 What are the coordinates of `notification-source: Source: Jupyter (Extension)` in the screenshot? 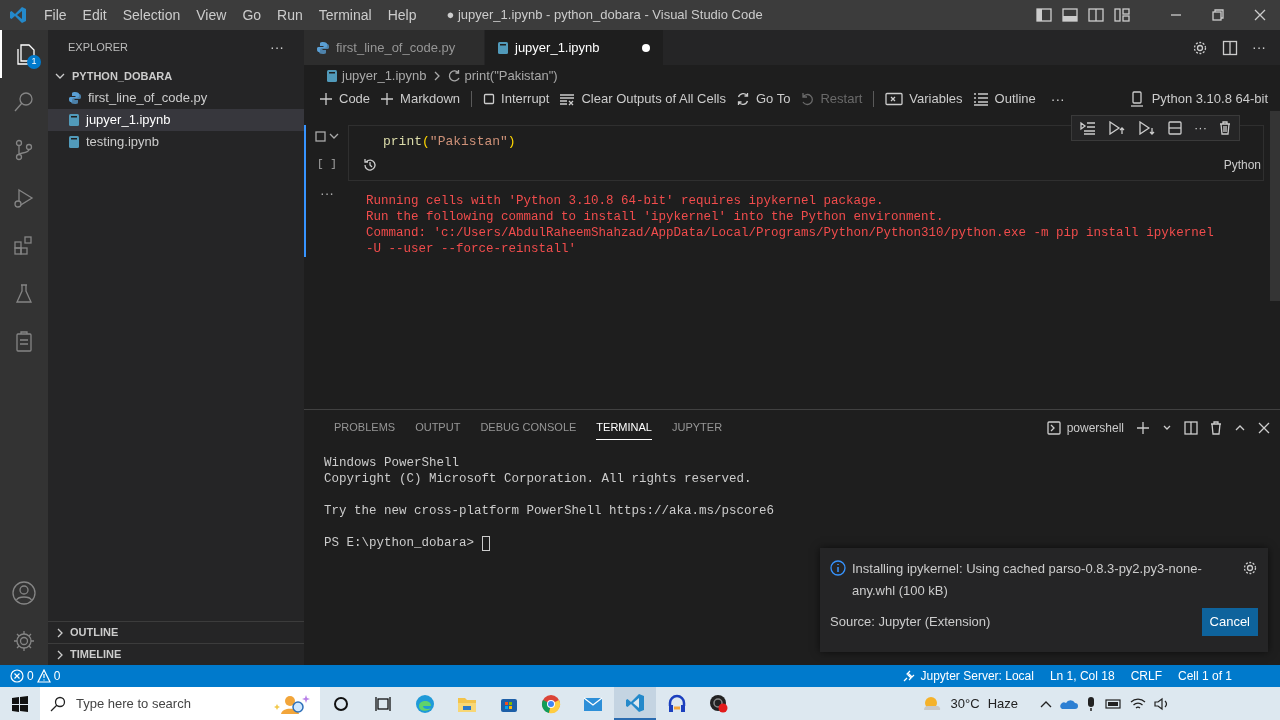 It's located at (910, 622).